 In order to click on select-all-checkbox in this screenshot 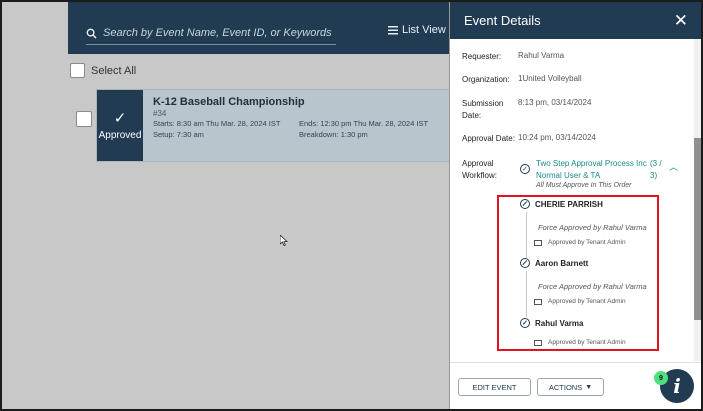, I will do `click(77, 70)`.